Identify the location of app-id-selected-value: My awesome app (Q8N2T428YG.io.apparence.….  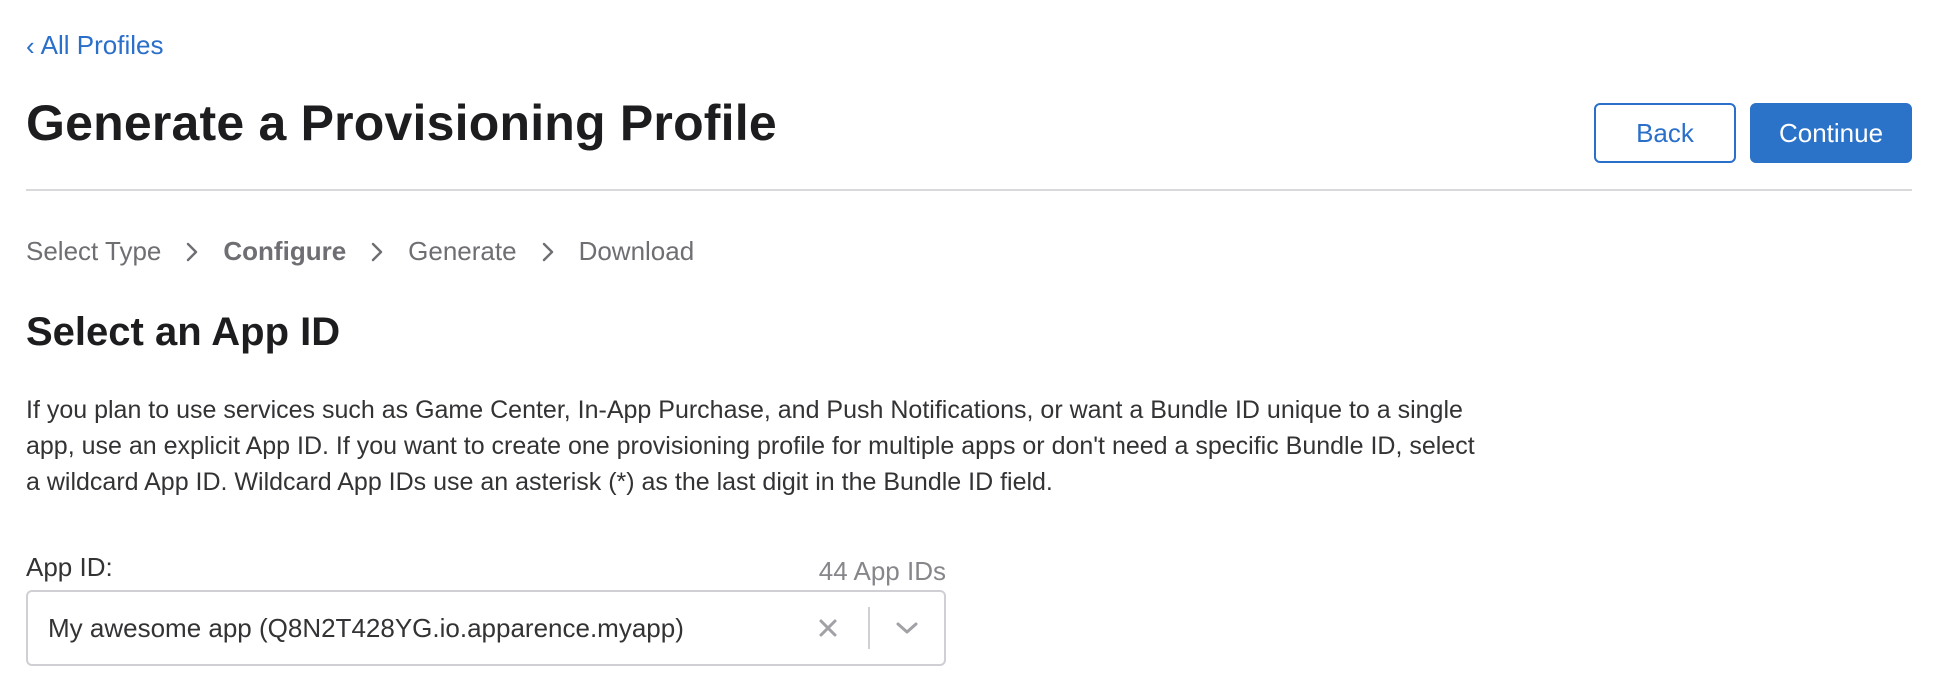
(366, 627).